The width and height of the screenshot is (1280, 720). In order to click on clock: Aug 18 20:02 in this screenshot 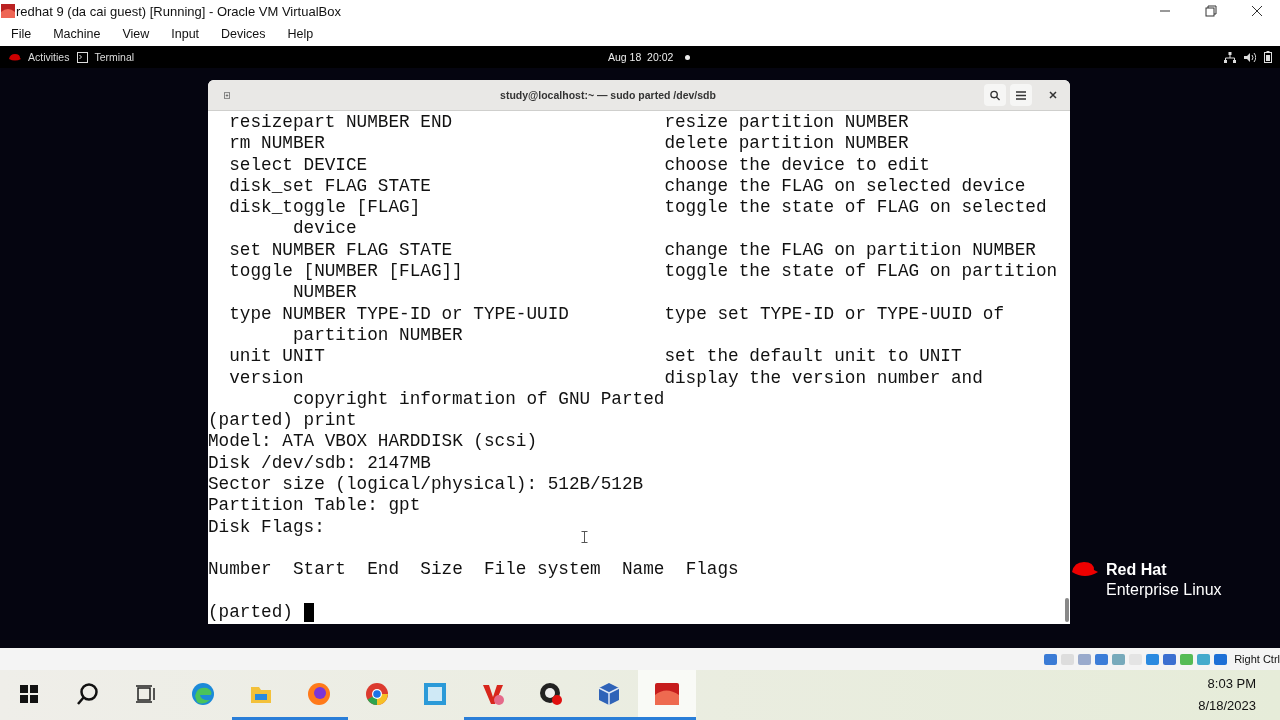, I will do `click(641, 57)`.